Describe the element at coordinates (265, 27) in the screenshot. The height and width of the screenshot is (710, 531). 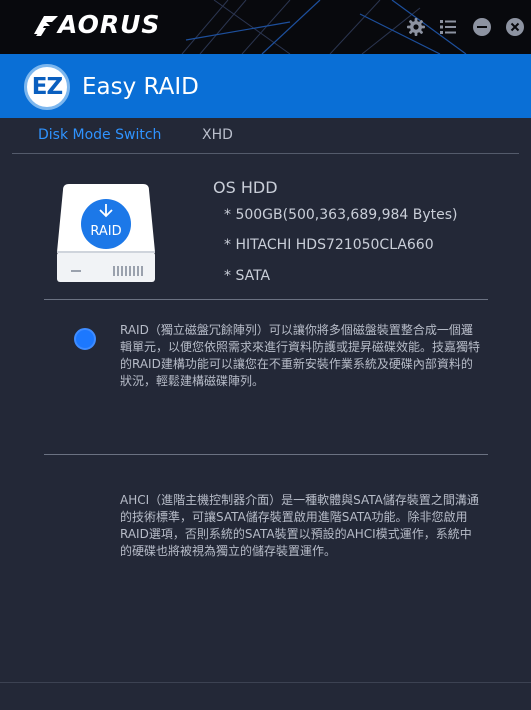
I see `title-bar: AORUS` at that location.